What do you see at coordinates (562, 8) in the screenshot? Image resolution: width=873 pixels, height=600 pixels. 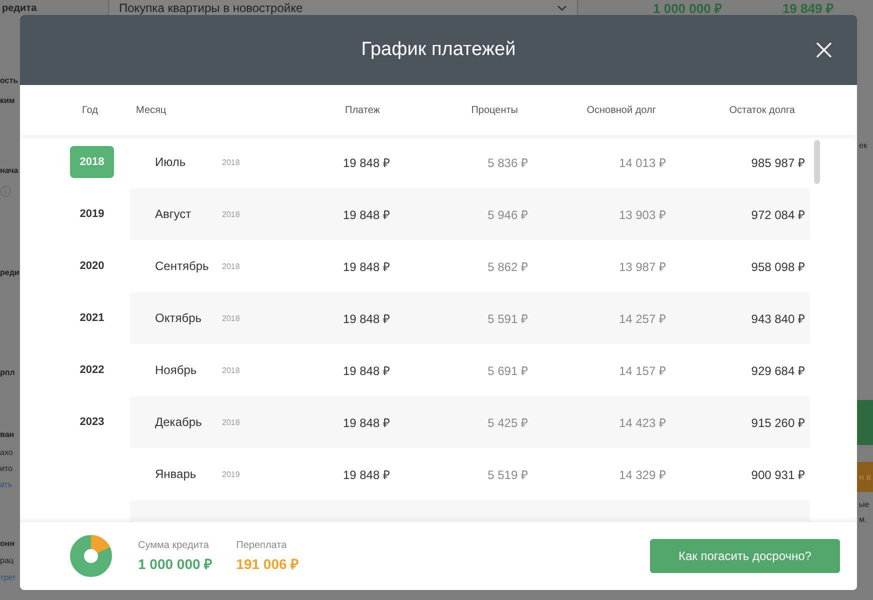 I see `chevron-down-icon` at bounding box center [562, 8].